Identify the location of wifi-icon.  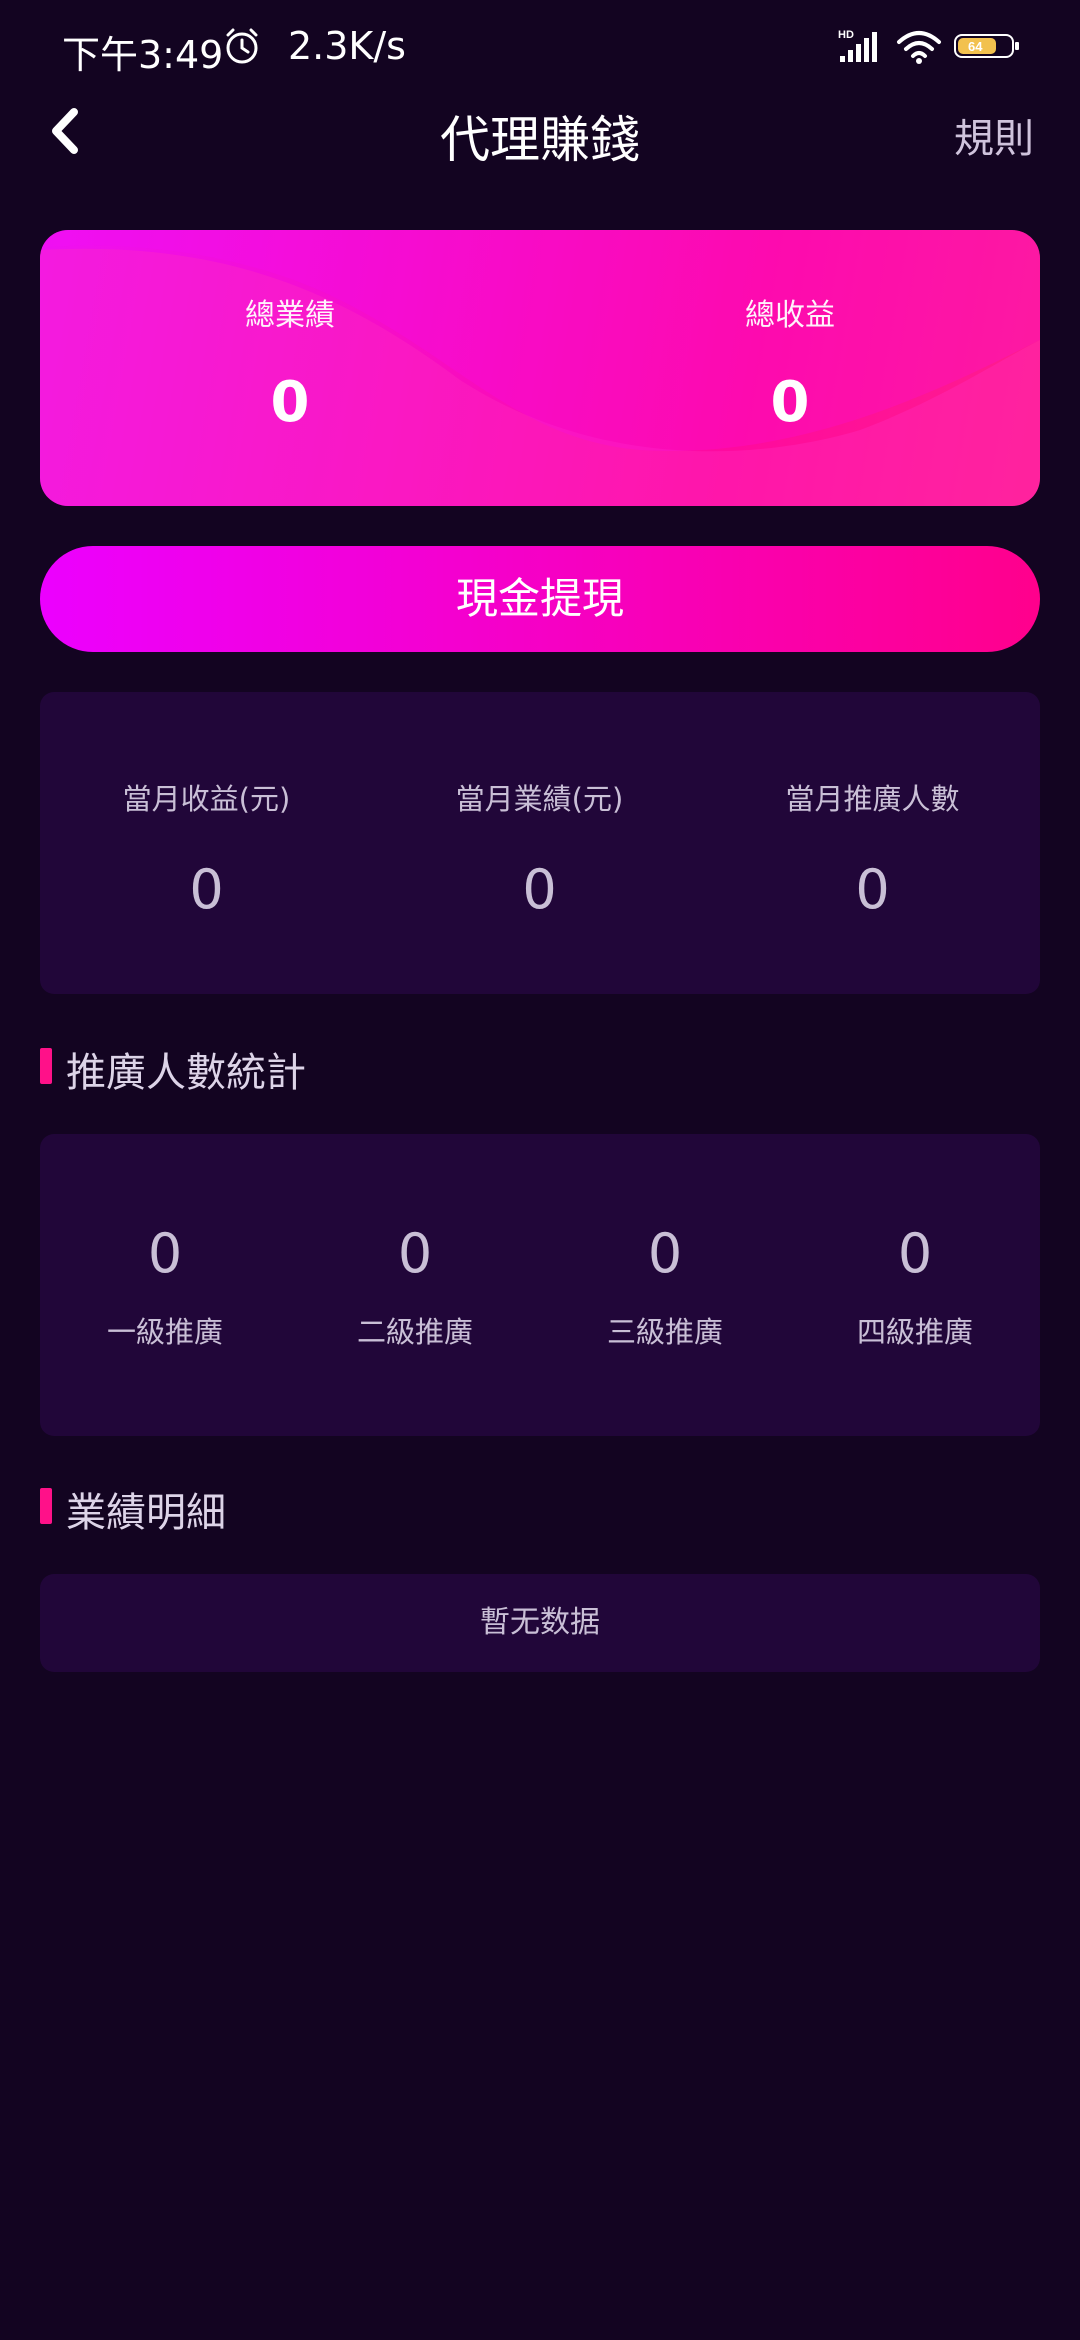
(919, 47).